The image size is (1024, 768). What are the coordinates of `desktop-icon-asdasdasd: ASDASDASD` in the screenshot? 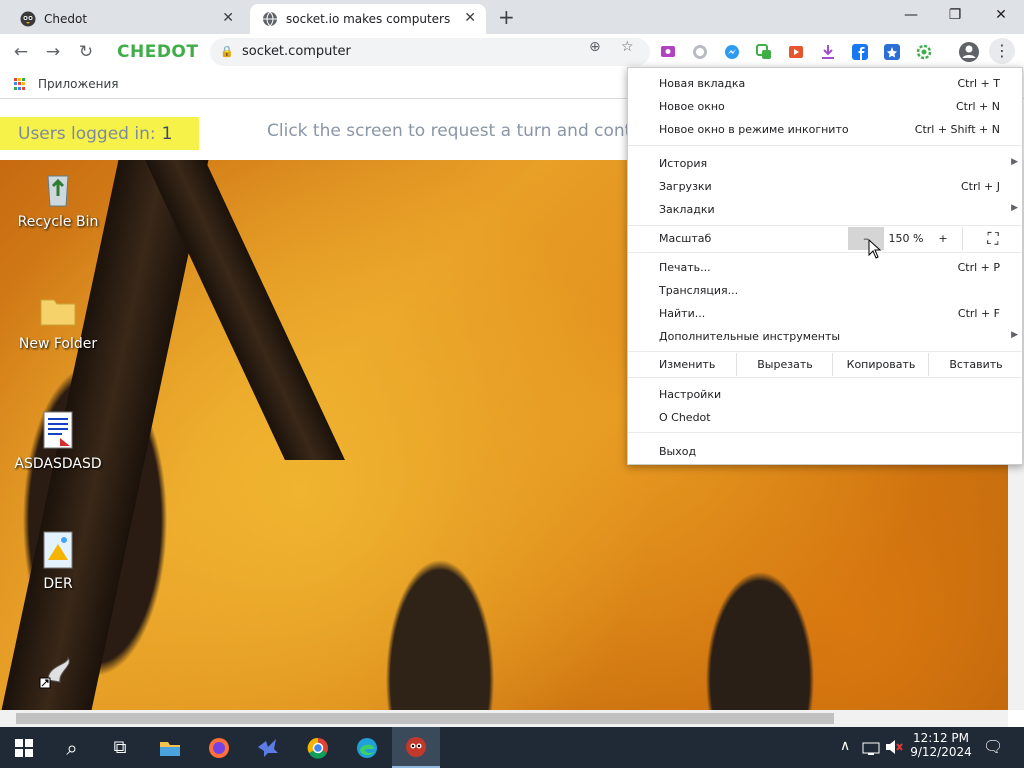 It's located at (58, 441).